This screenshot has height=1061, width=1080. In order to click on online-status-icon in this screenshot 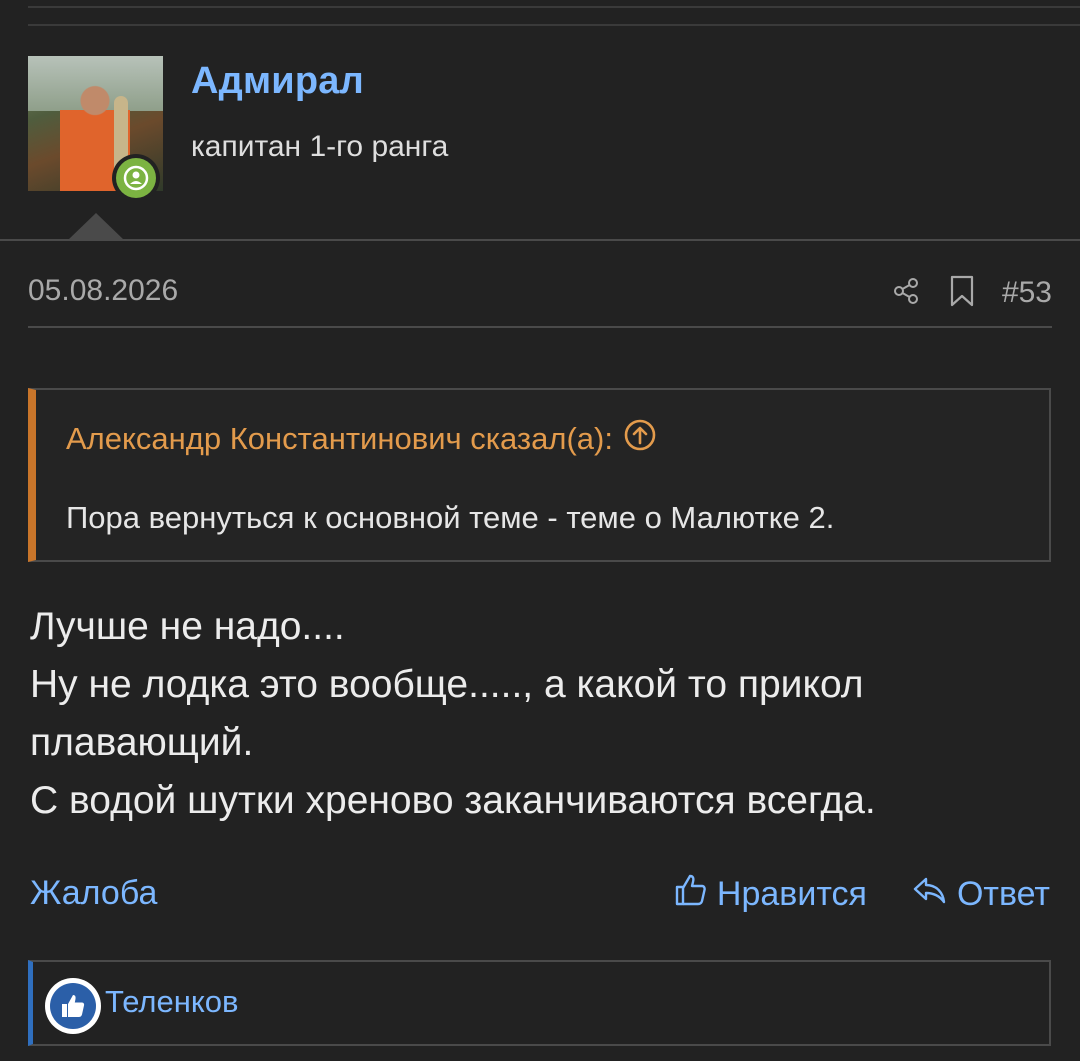, I will do `click(136, 178)`.